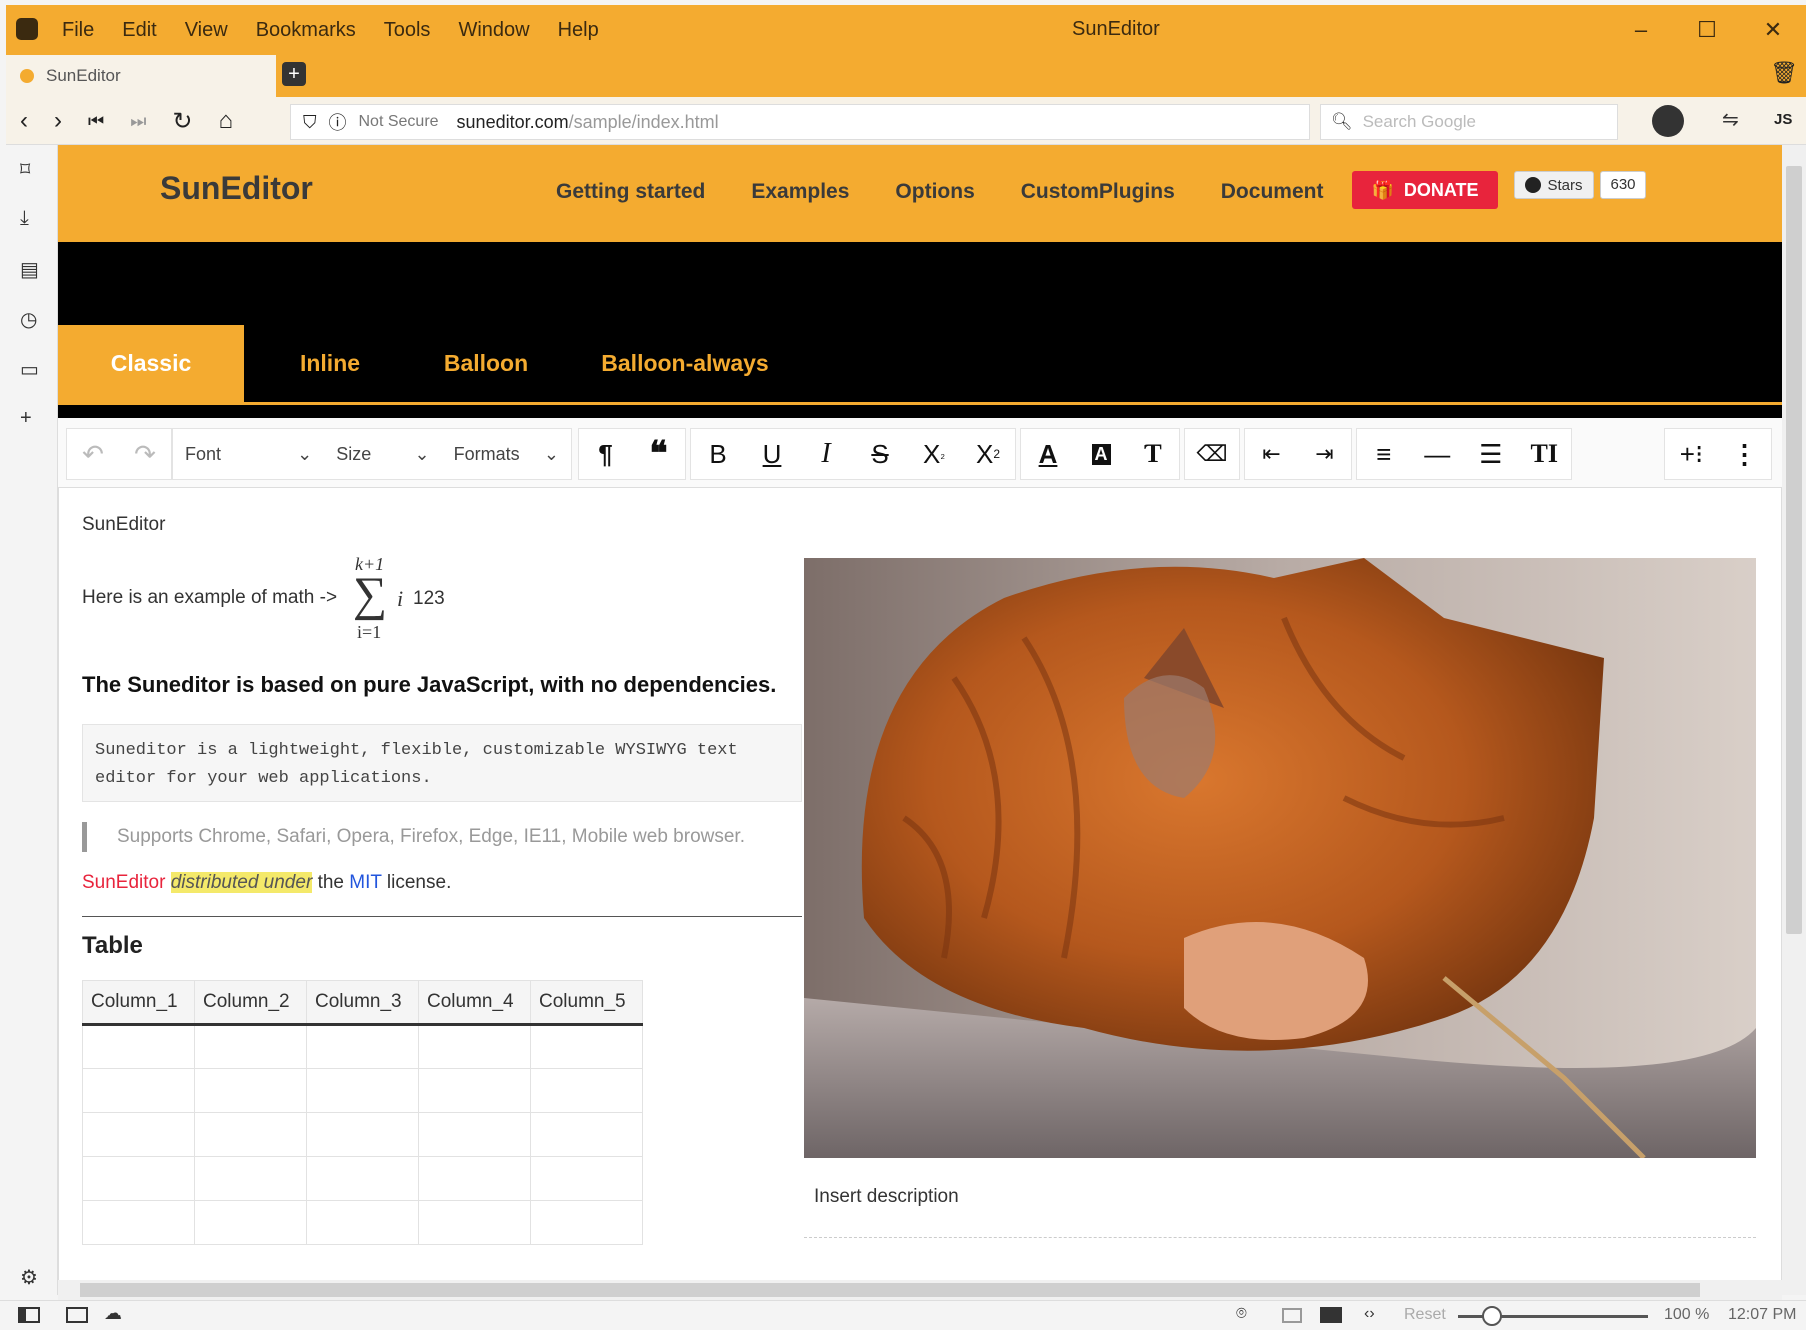 This screenshot has height=1330, width=1806. Describe the element at coordinates (1212, 454) in the screenshot. I see `eraser-icon: ⌫` at that location.